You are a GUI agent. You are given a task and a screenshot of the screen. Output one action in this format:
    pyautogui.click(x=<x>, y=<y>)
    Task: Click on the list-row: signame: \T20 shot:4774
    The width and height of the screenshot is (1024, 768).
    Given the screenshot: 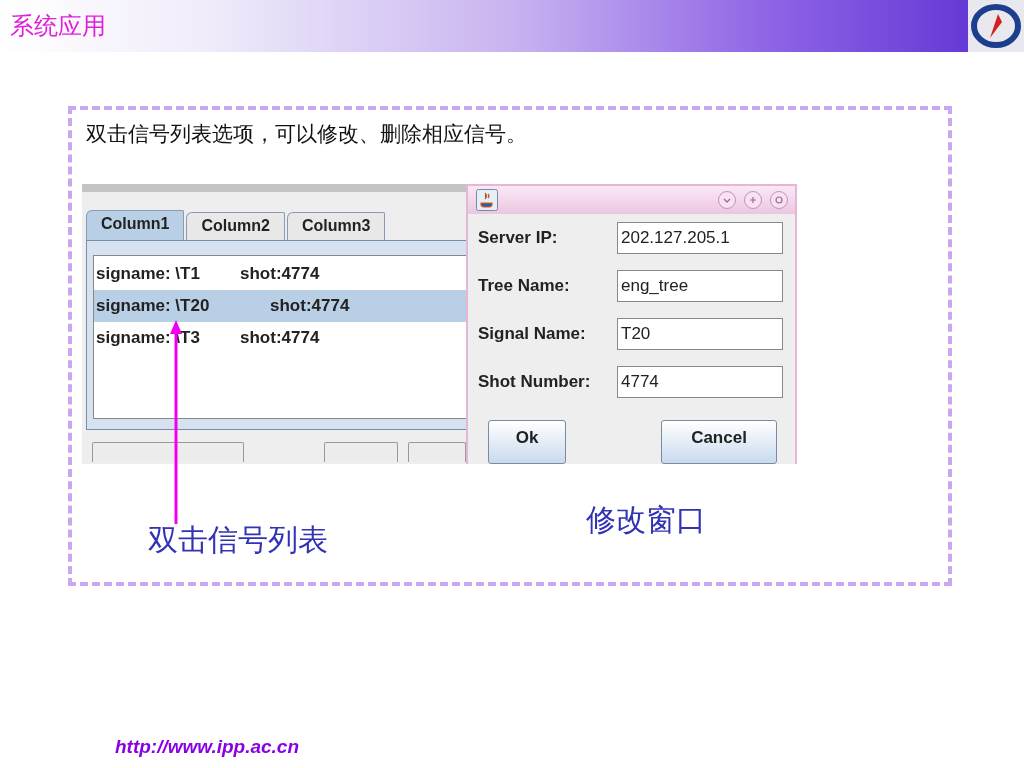 What is the action you would take?
    pyautogui.click(x=280, y=306)
    